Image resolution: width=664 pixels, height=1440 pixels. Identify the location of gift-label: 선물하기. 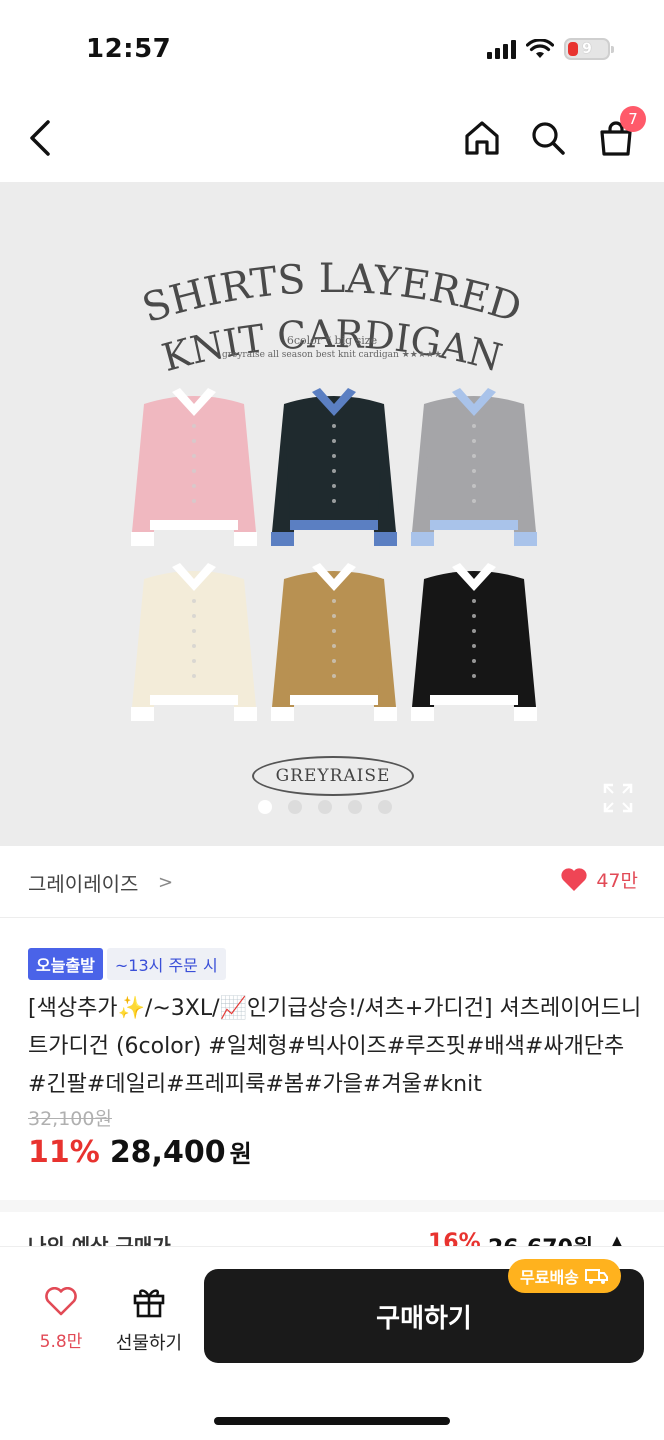
(149, 1343).